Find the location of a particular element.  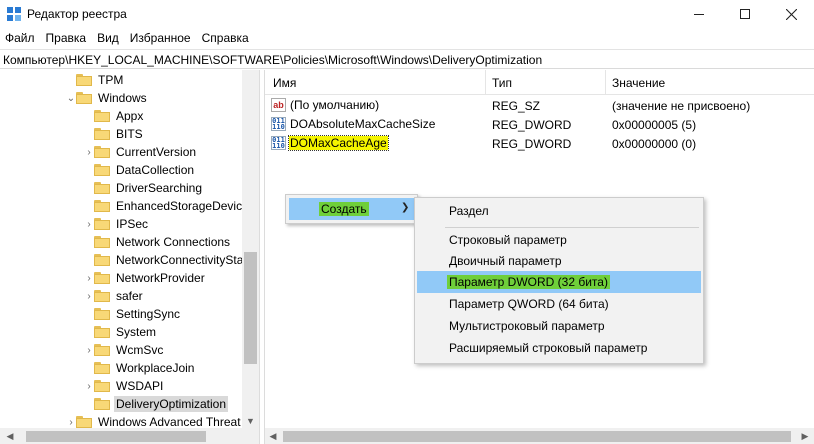

tree-item-tpm: TPM is located at coordinates (95, 80).